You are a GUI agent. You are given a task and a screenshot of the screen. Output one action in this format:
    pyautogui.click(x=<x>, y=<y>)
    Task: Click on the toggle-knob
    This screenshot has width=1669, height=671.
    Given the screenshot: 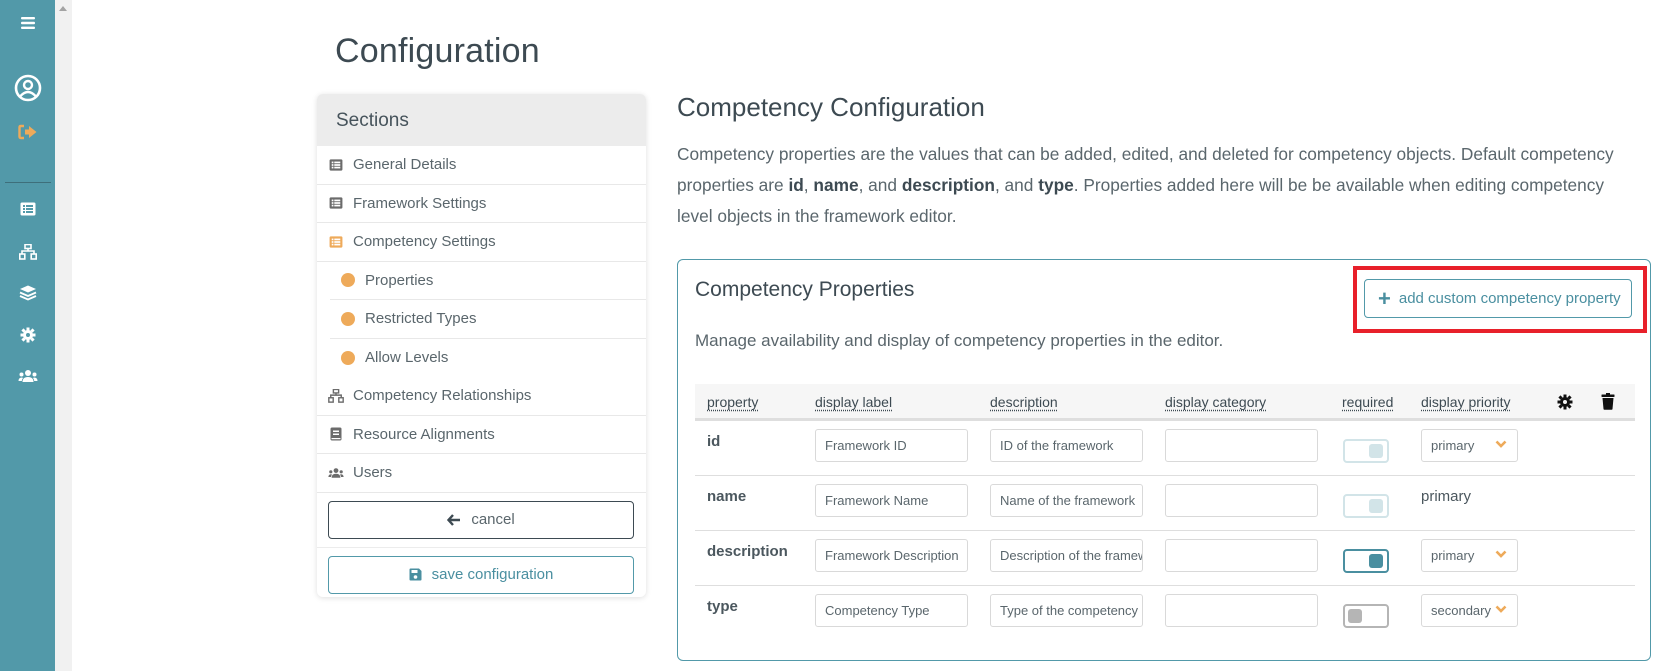 What is the action you would take?
    pyautogui.click(x=1376, y=506)
    